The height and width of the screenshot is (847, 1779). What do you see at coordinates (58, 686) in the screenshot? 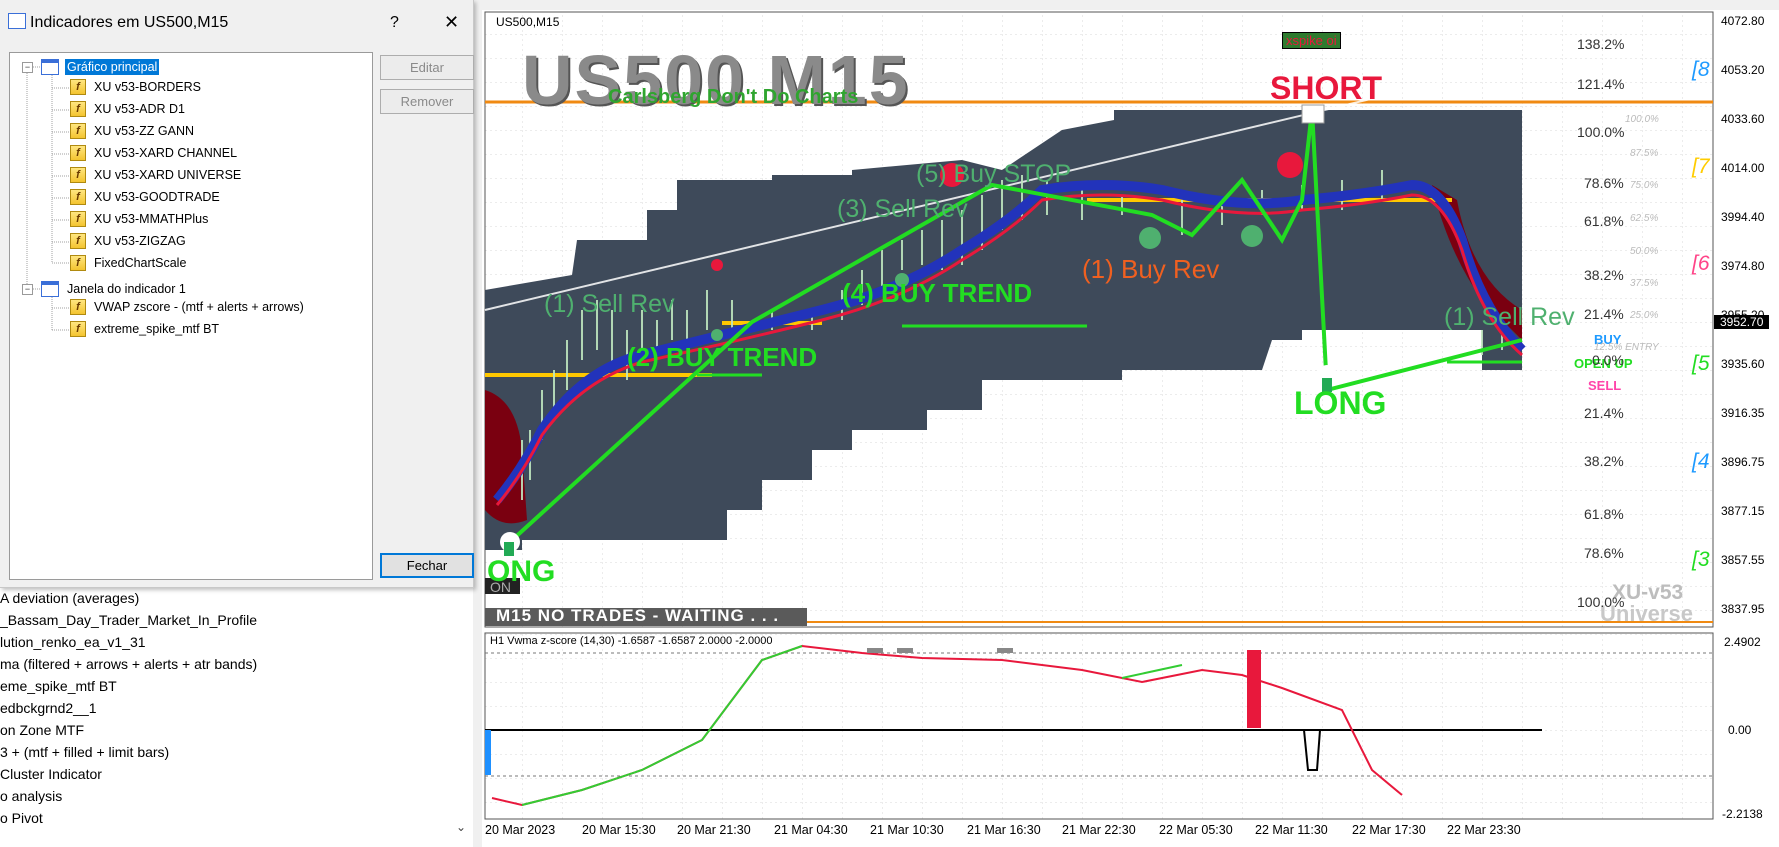
I see `list-item: eme_spike_mtf BT` at bounding box center [58, 686].